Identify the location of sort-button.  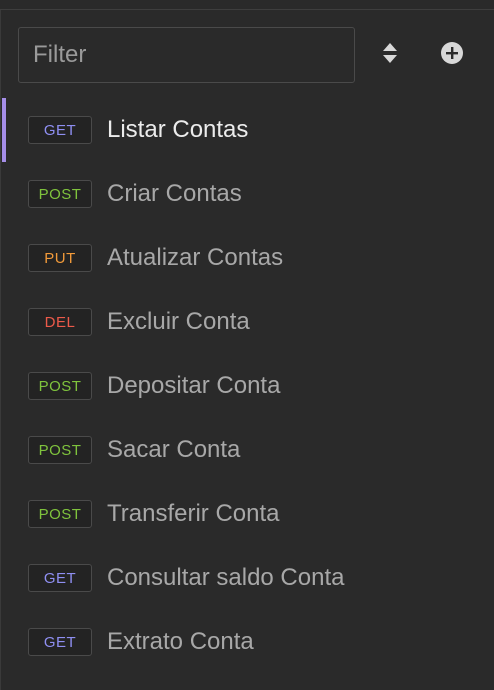
(390, 55).